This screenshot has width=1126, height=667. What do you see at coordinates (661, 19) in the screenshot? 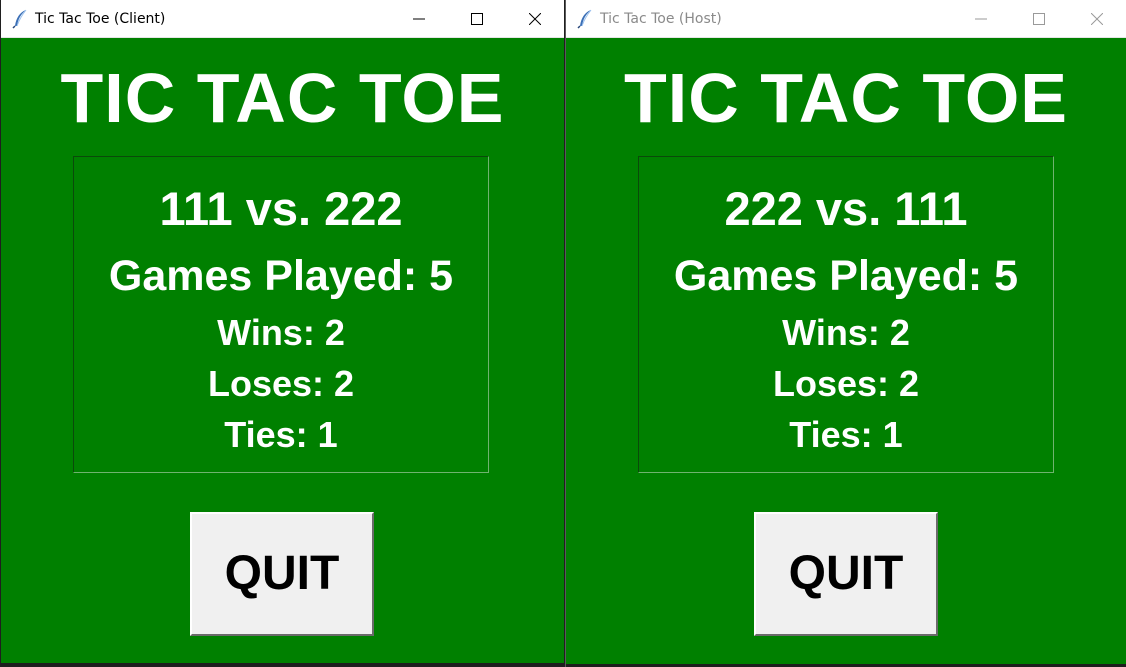
I see `host-window-title: Tic Tac Toe (Host)` at bounding box center [661, 19].